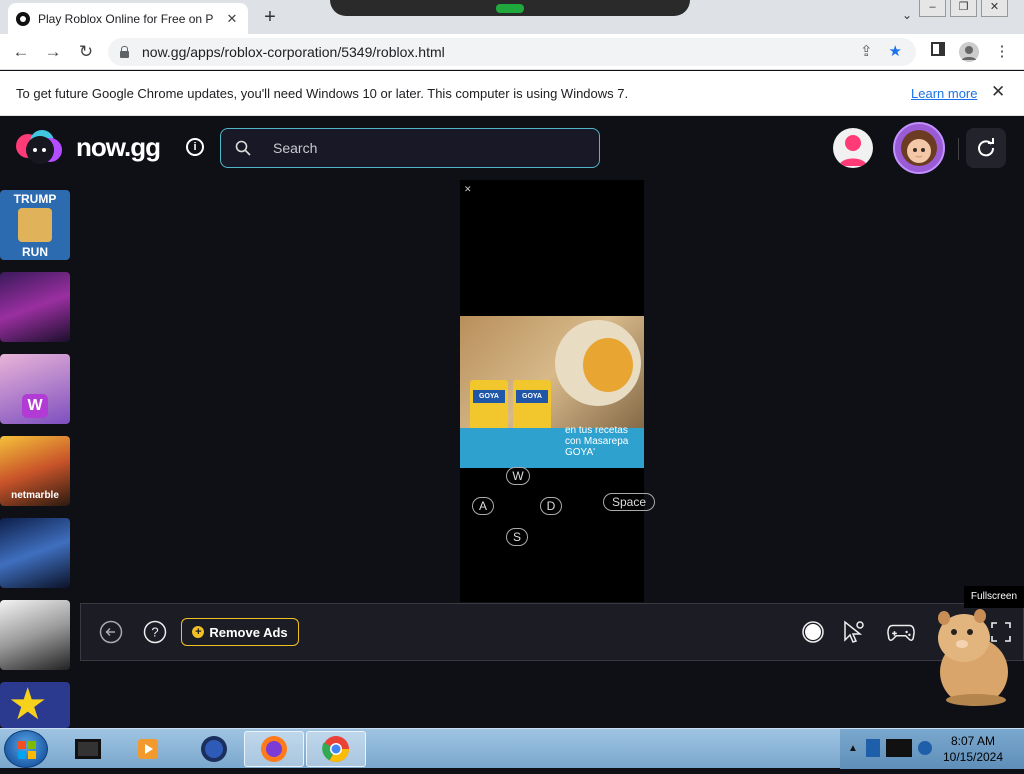 This screenshot has width=1024, height=774. I want to click on tile-title-top: TRUMP, so click(35, 199).